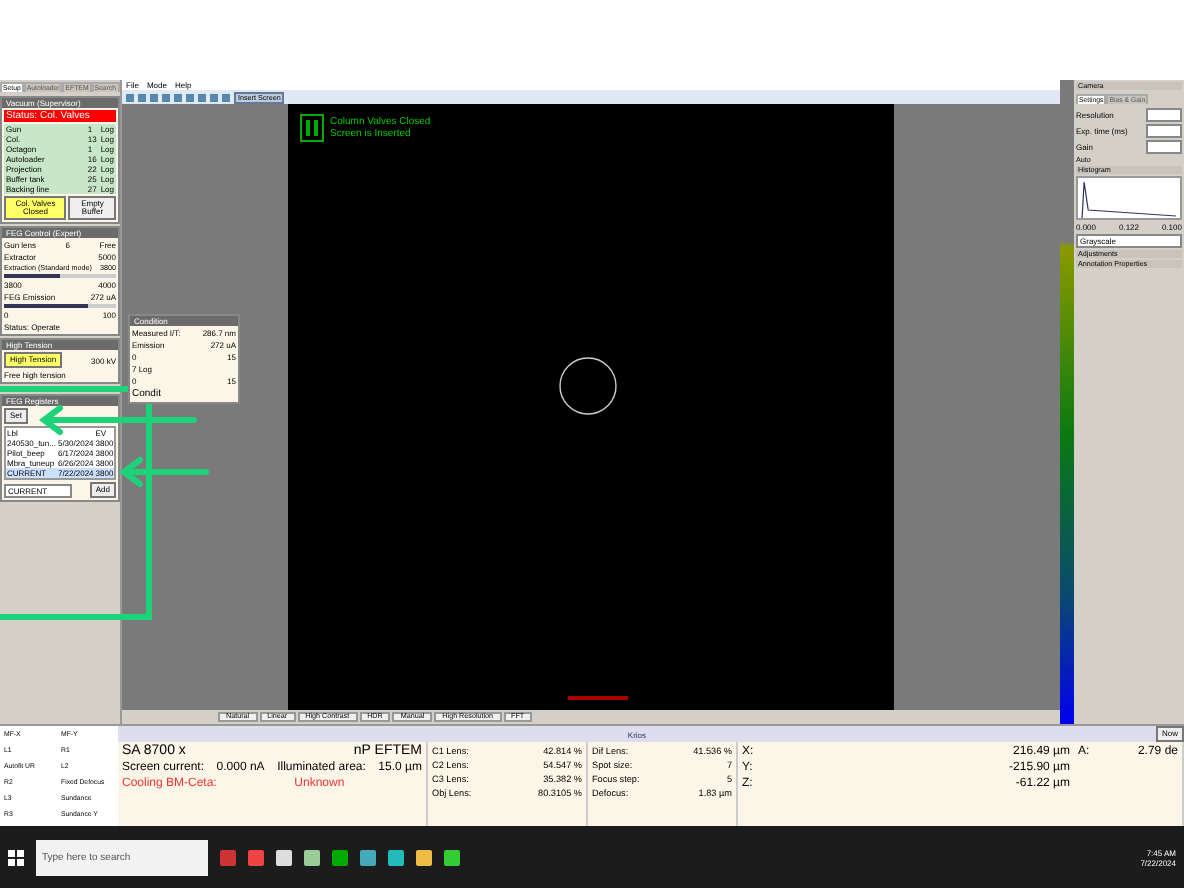  Describe the element at coordinates (598, 698) in the screenshot. I see `scale-bar-icon` at that location.